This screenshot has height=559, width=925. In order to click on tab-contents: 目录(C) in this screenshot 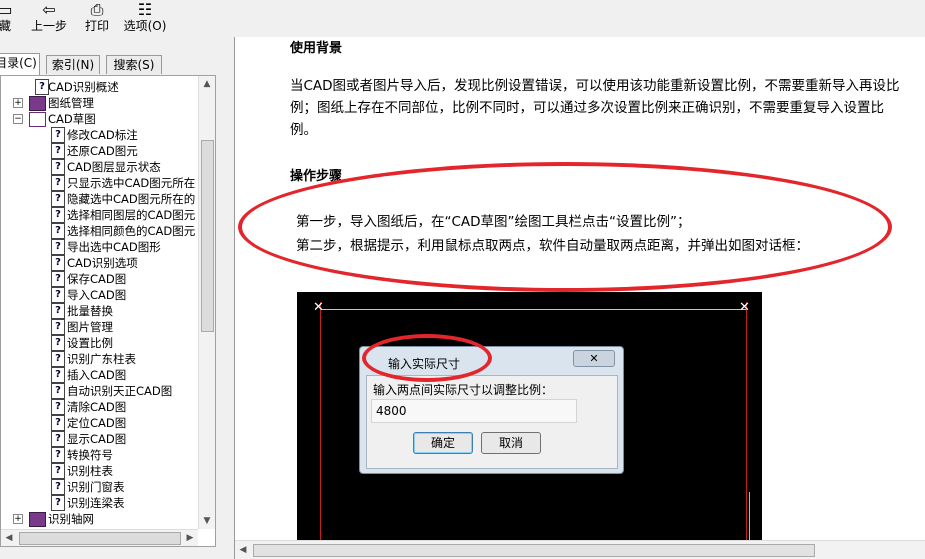, I will do `click(20, 64)`.